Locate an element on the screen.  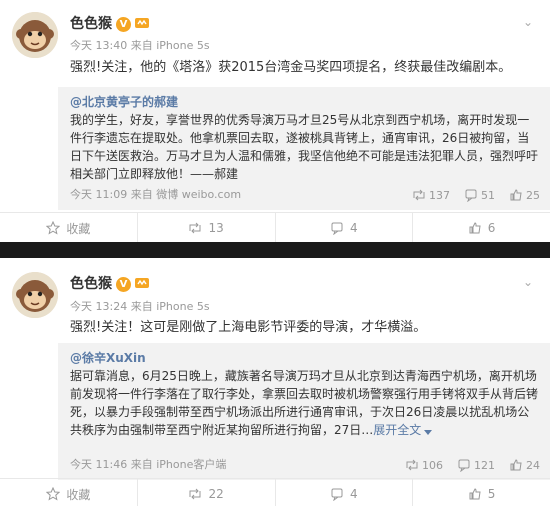
expand-full-text-link: 展开全文 is located at coordinates (403, 430).